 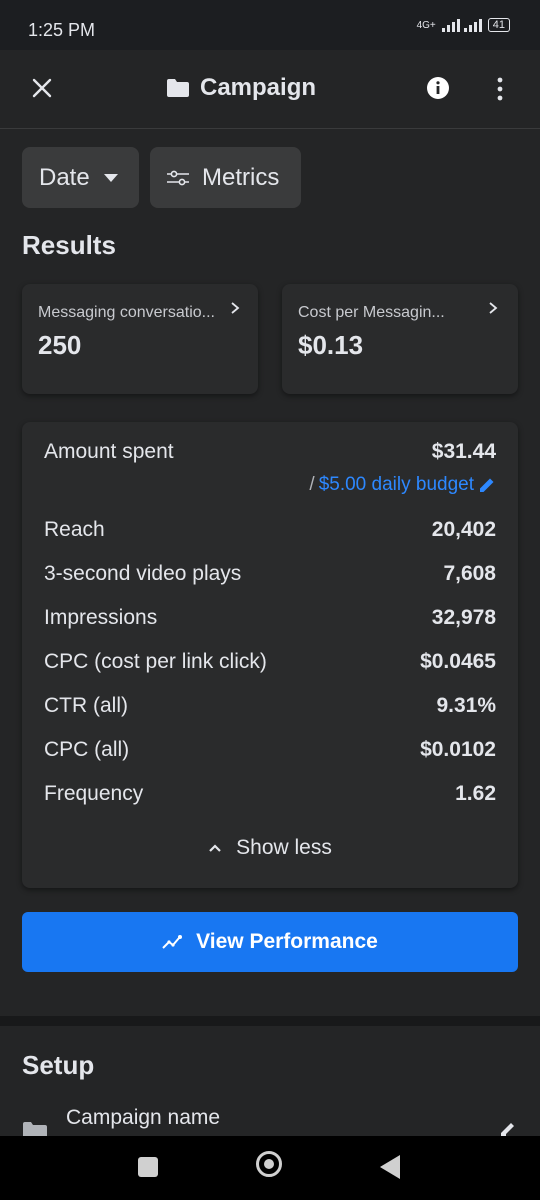 I want to click on metric-value: 7,608, so click(x=469, y=573).